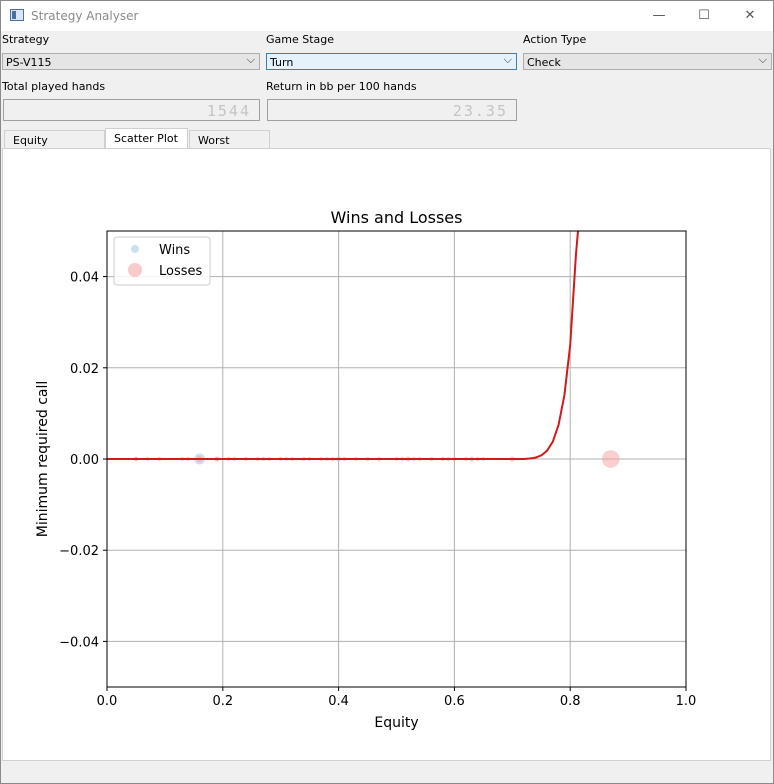 This screenshot has height=784, width=774. What do you see at coordinates (341, 86) in the screenshot?
I see `return-bb-label: Return in bb per 100 hands` at bounding box center [341, 86].